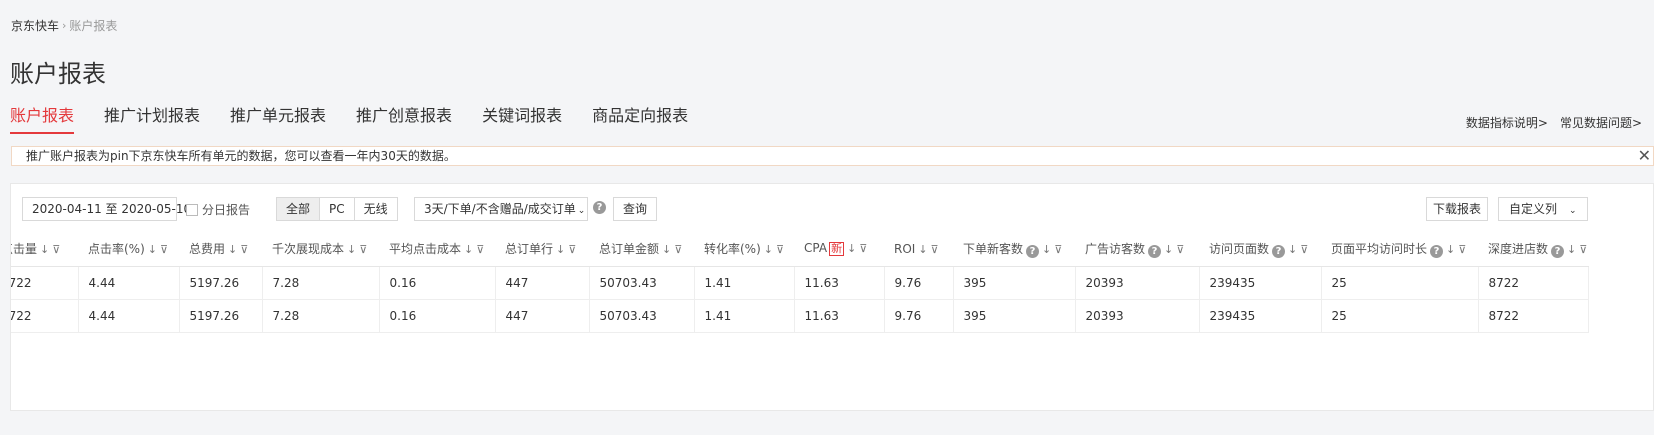  Describe the element at coordinates (437, 249) in the screenshot. I see `column-header: 平均点击成本 ↓ ⊽` at that location.